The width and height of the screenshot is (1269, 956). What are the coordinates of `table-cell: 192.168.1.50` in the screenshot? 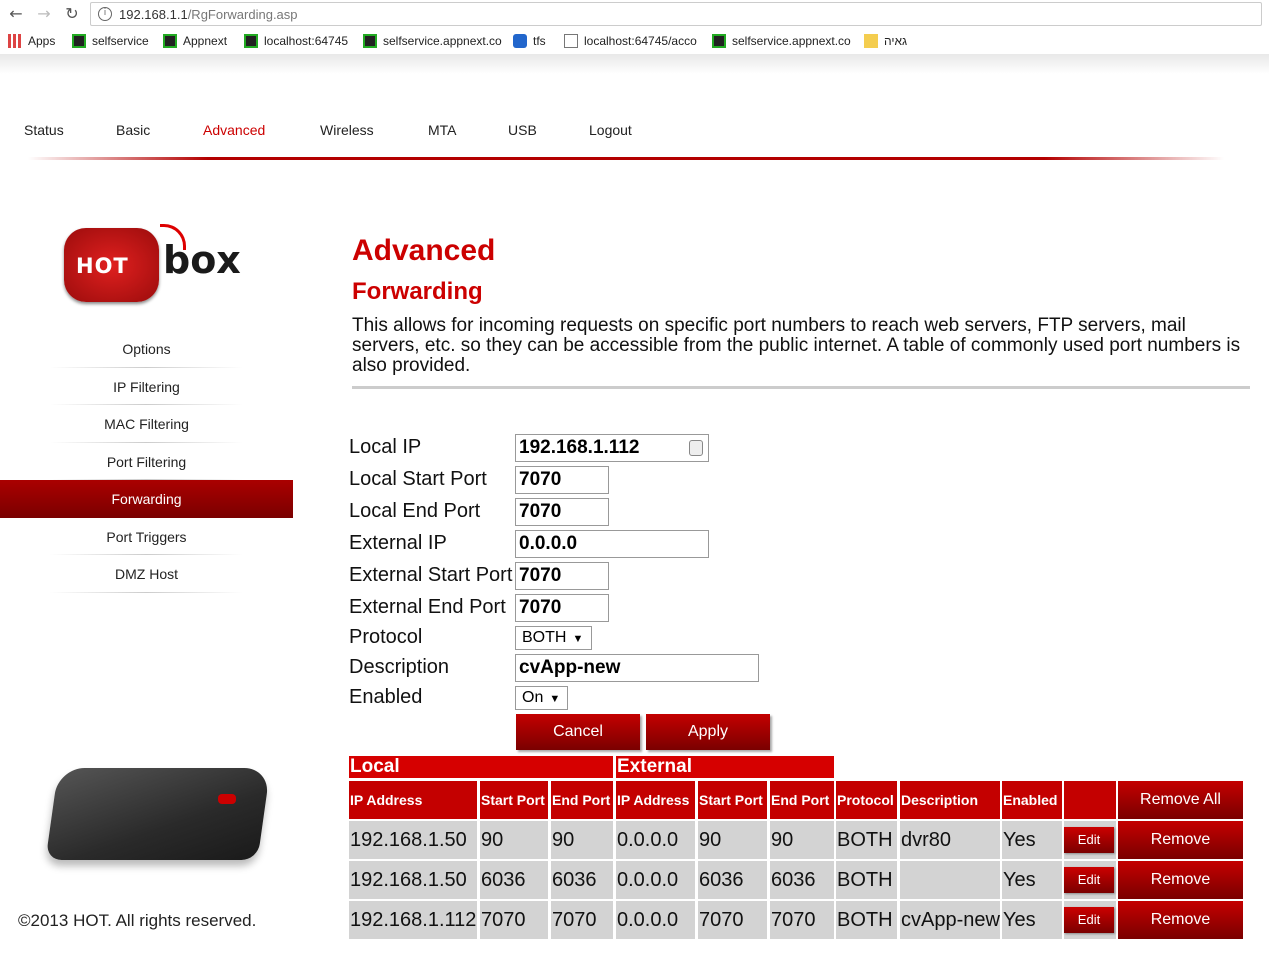 It's located at (413, 880).